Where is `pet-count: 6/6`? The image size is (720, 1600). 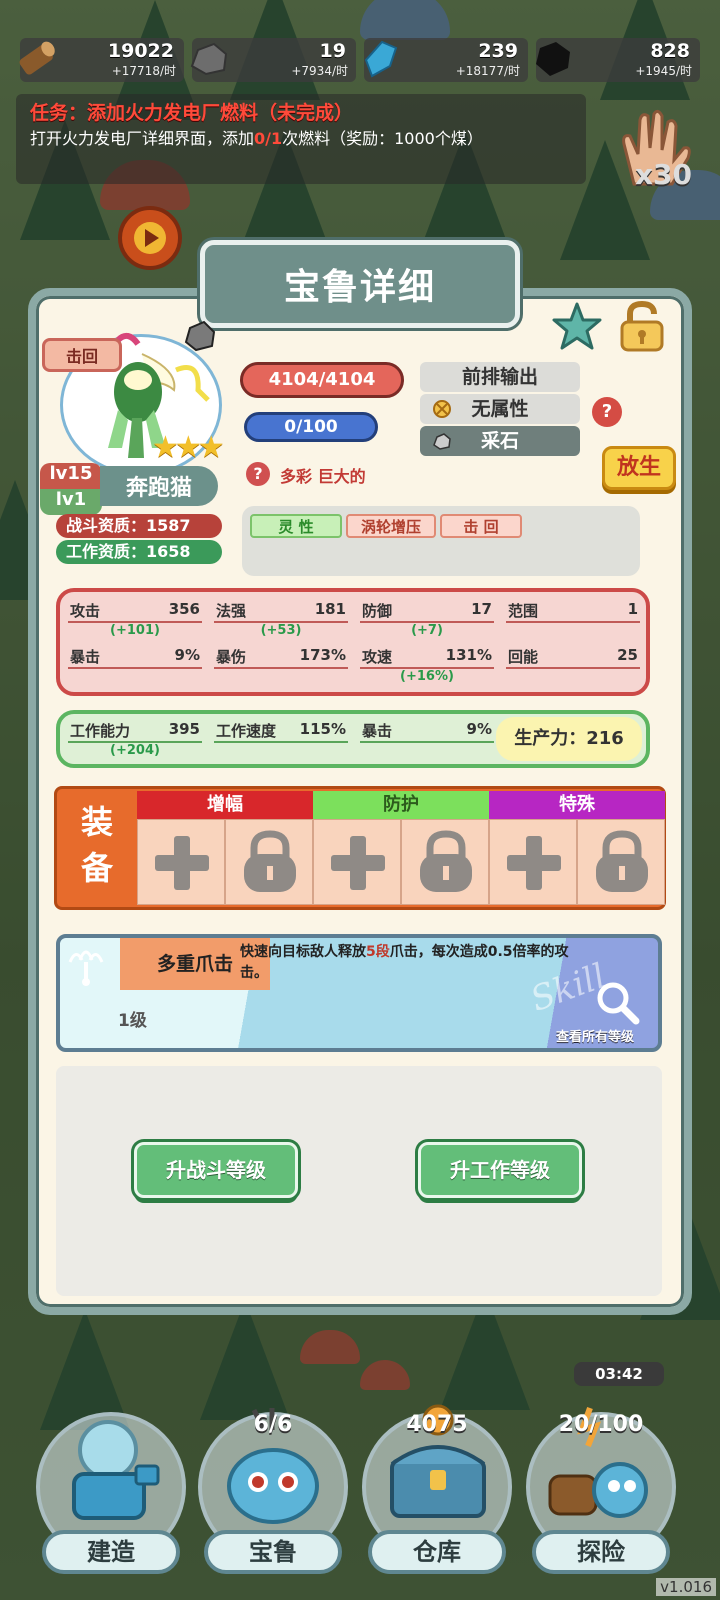
pet-count: 6/6 is located at coordinates (273, 1424).